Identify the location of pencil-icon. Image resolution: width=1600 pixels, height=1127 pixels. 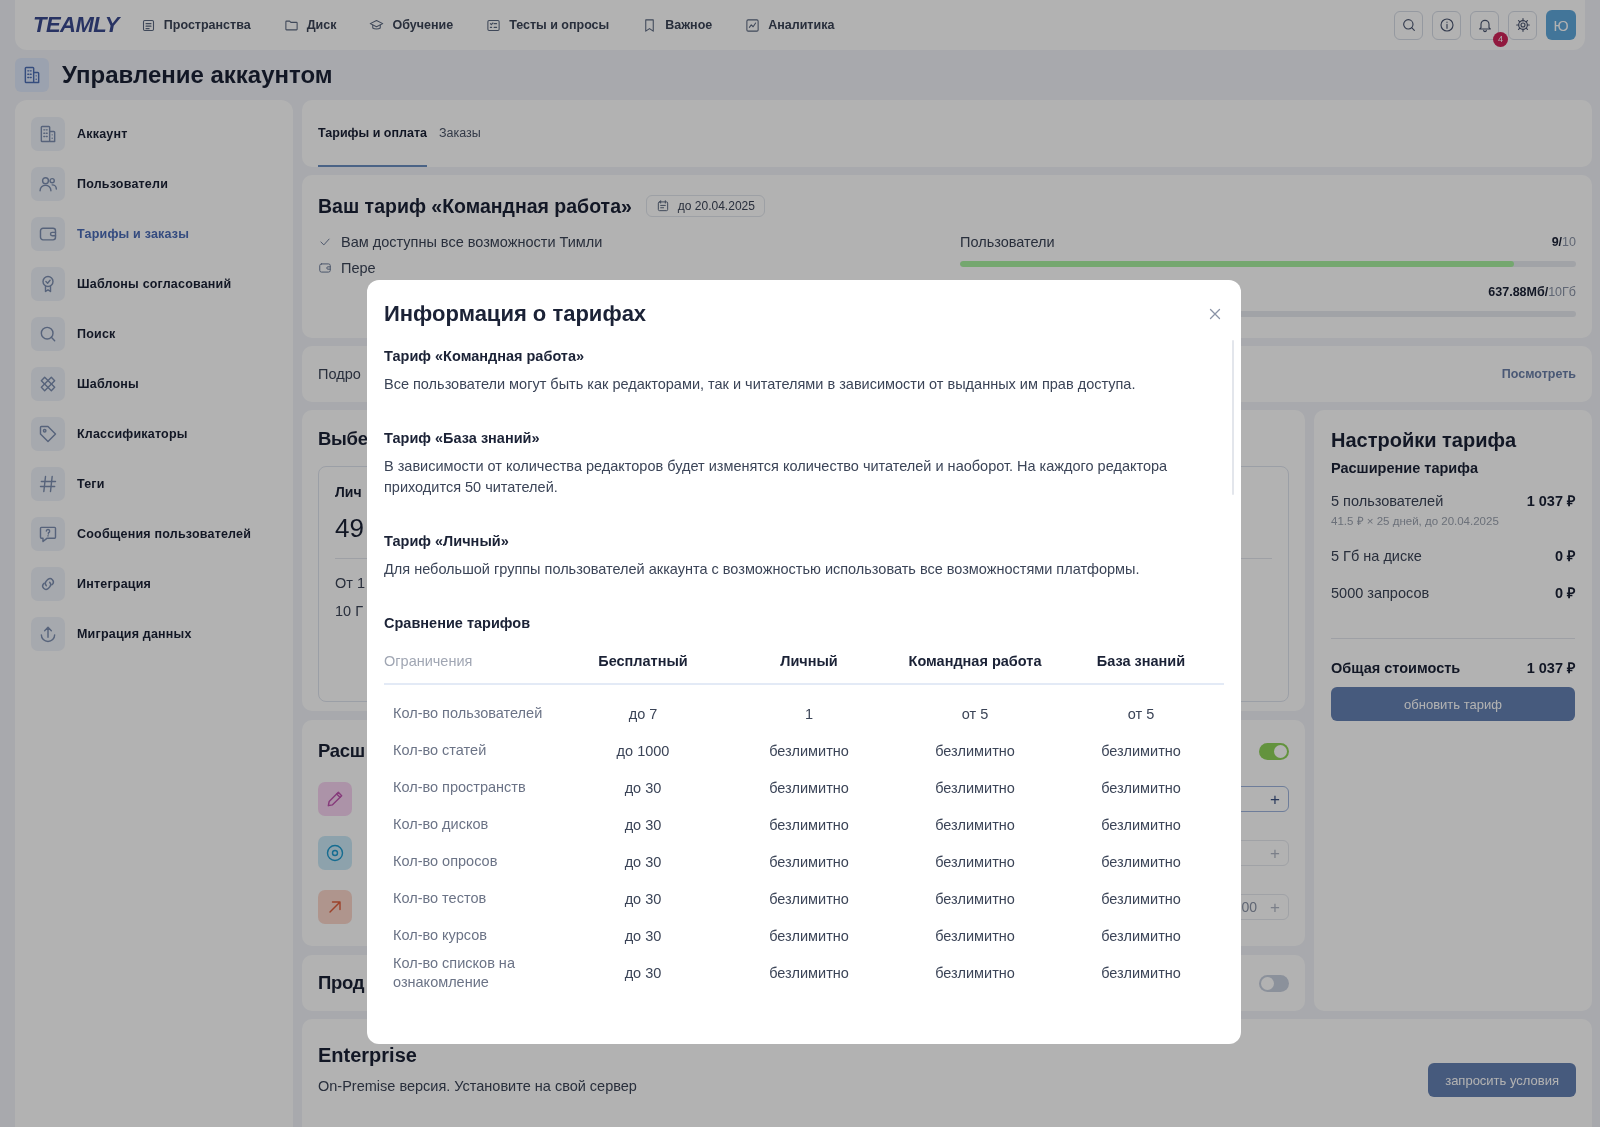
(335, 799).